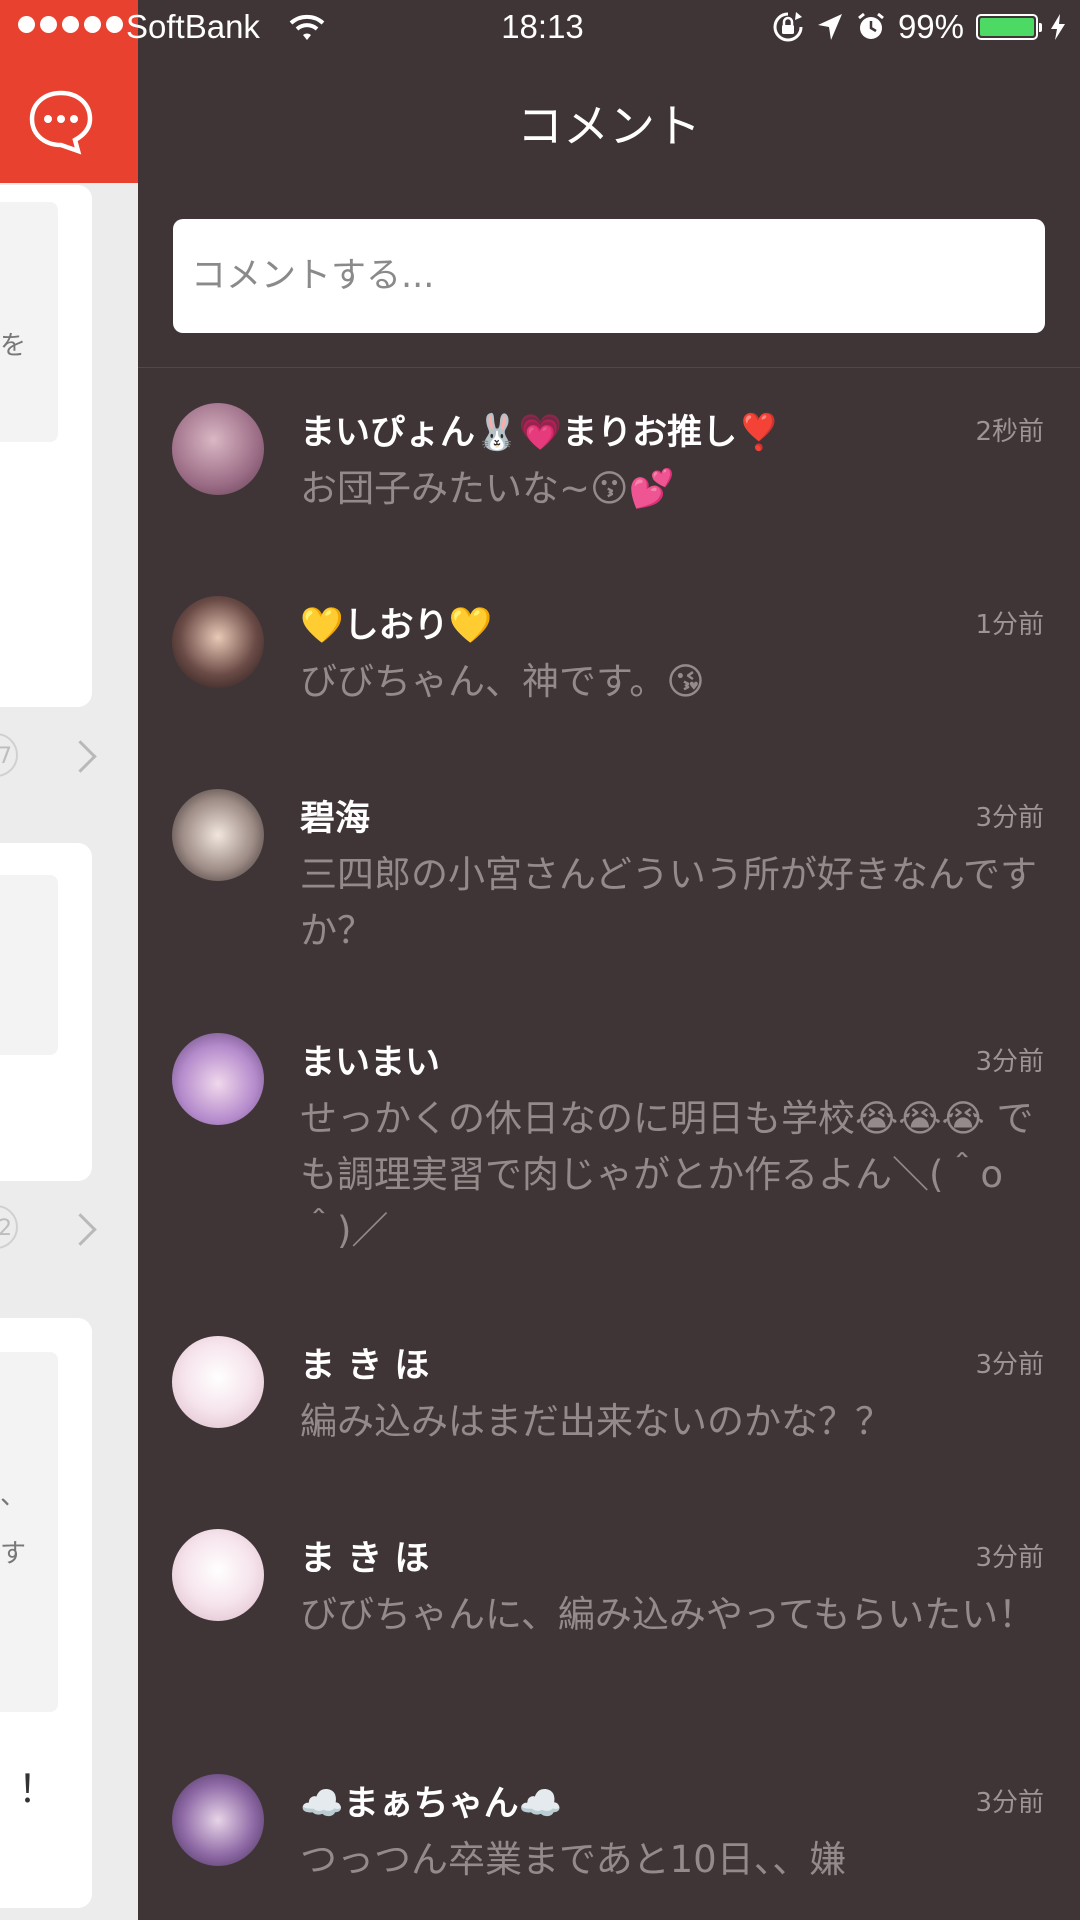  I want to click on comment-timestamp: 1分前, so click(1009, 625).